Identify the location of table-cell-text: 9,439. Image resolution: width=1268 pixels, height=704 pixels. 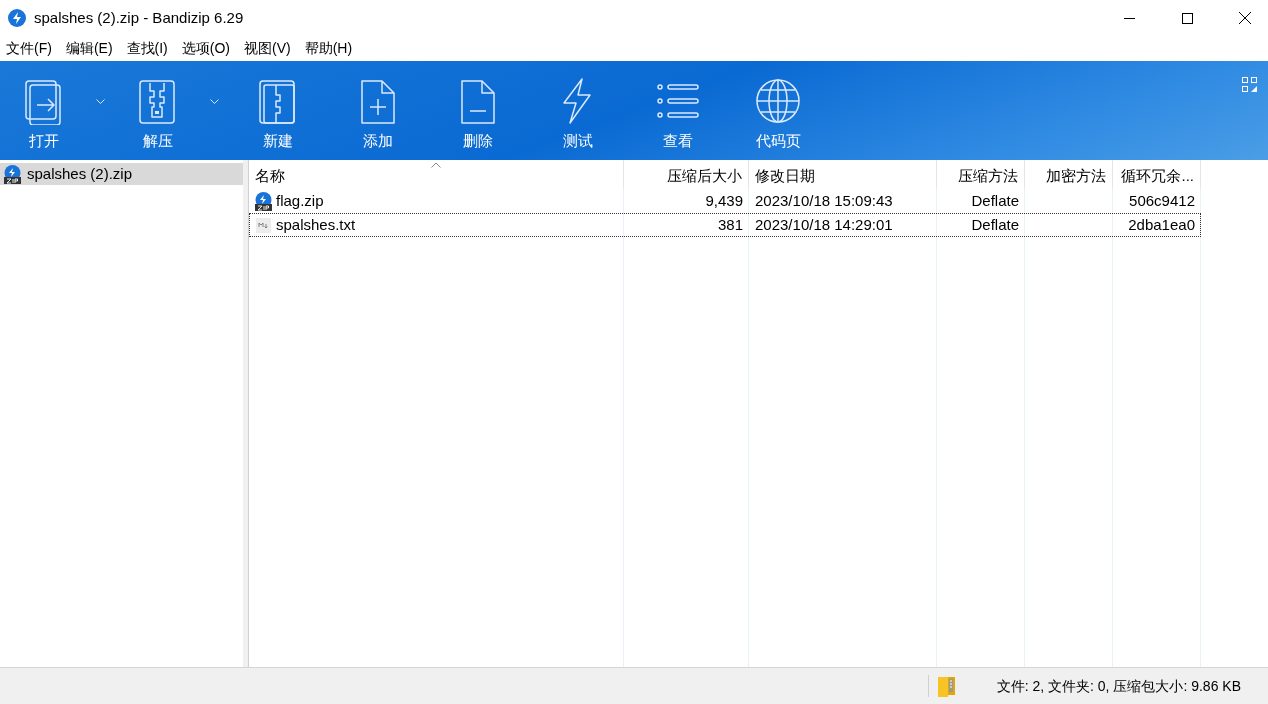
(724, 200).